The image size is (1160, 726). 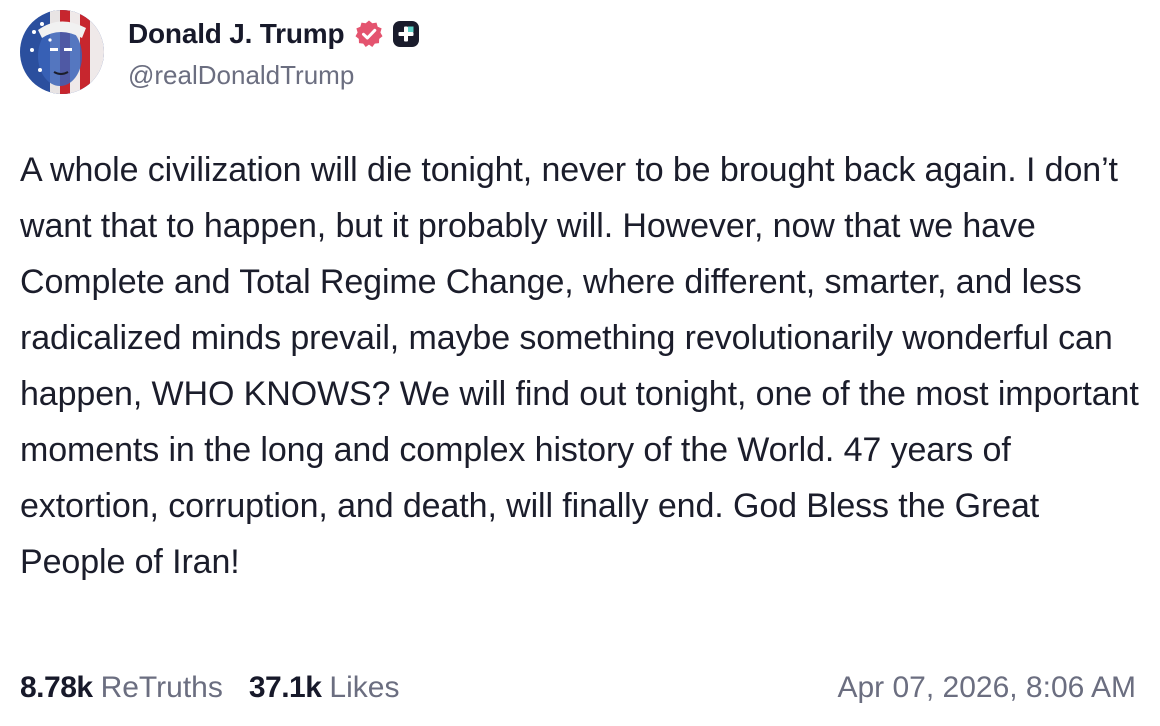 What do you see at coordinates (56, 687) in the screenshot?
I see `retruths-count: 8.78k` at bounding box center [56, 687].